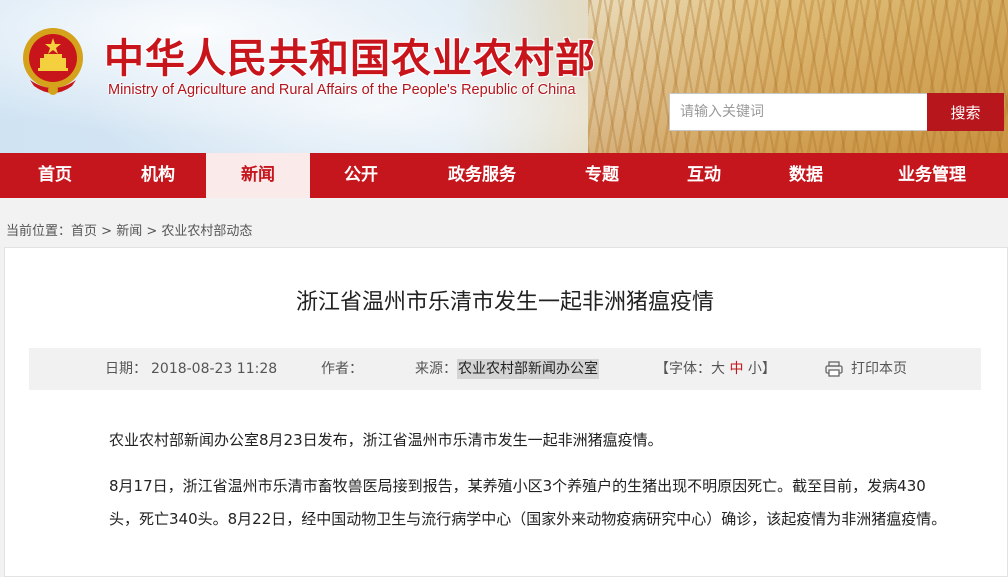 The image size is (1008, 577). Describe the element at coordinates (704, 175) in the screenshot. I see `nav-item-interaction: 互动` at that location.